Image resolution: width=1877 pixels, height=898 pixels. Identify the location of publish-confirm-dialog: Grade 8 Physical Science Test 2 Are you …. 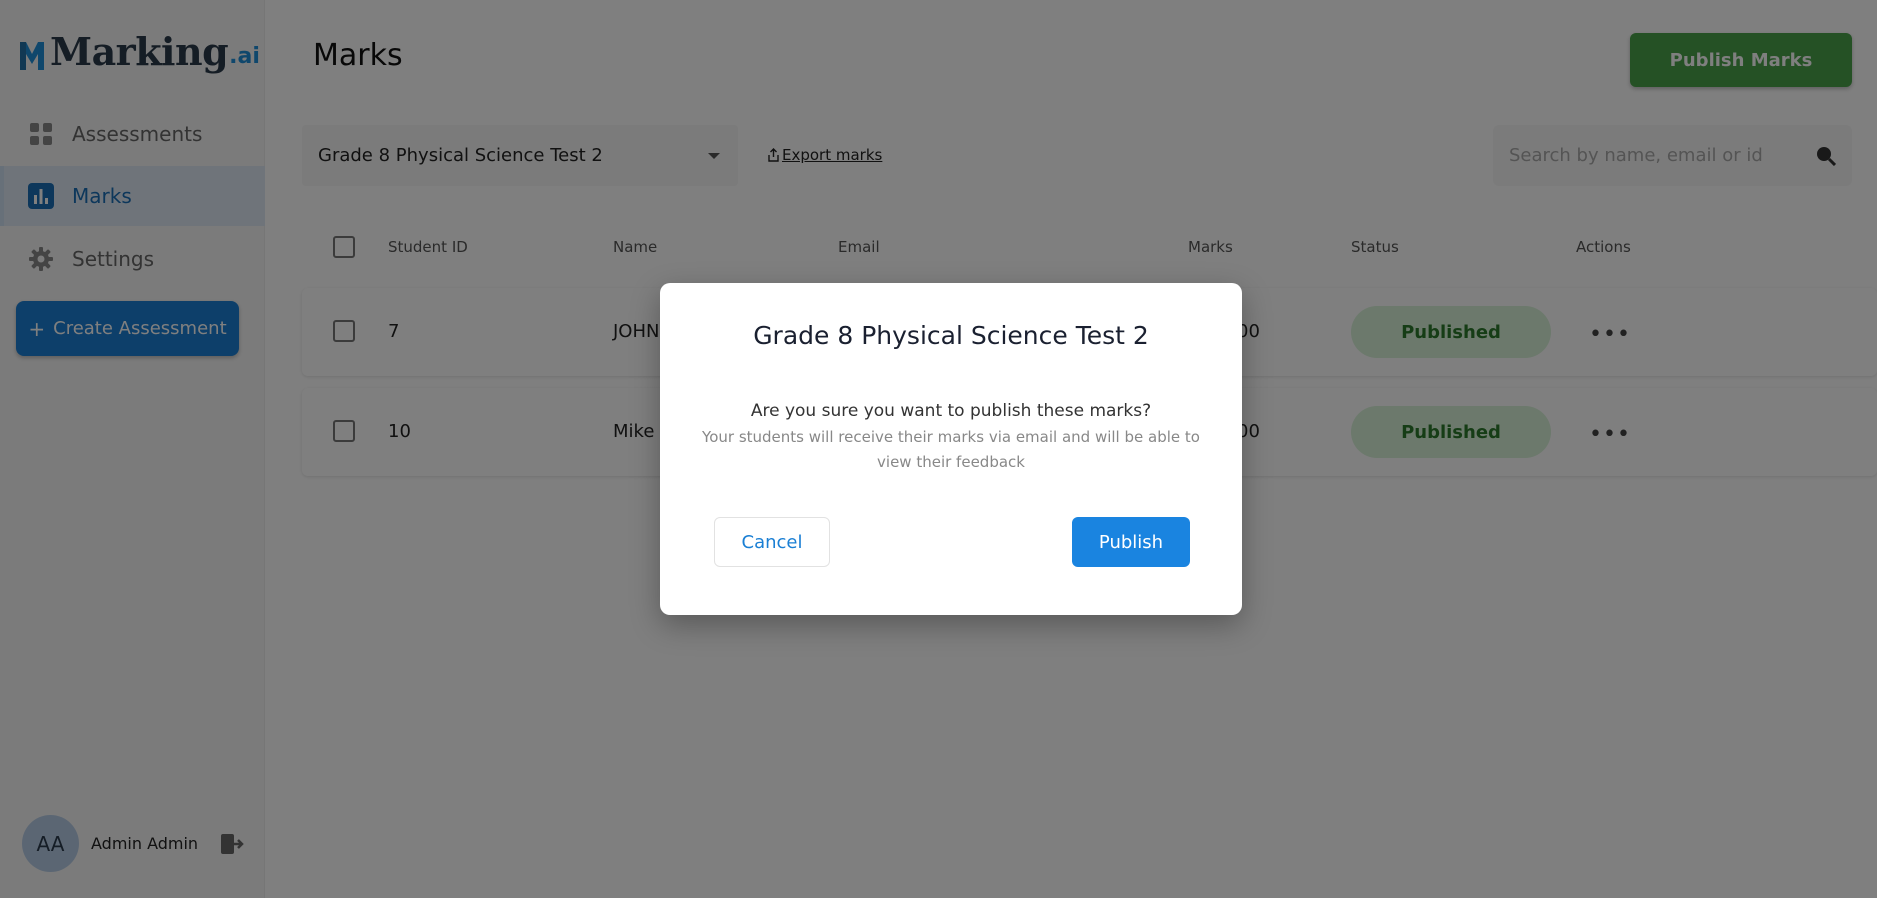
(951, 449).